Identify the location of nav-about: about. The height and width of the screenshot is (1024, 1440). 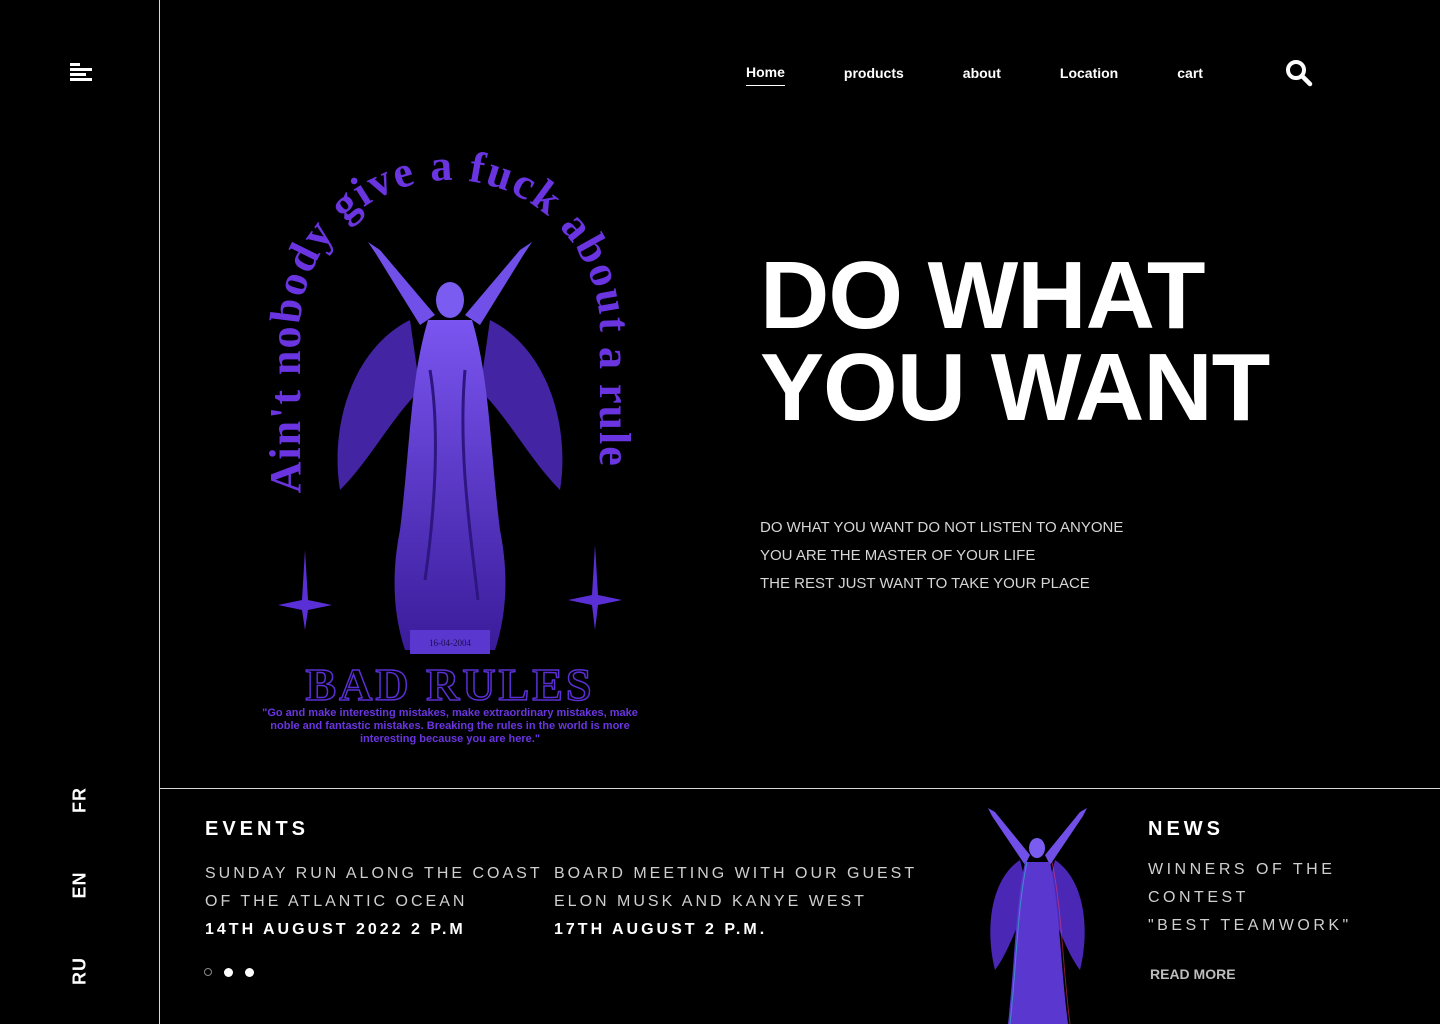
(982, 75).